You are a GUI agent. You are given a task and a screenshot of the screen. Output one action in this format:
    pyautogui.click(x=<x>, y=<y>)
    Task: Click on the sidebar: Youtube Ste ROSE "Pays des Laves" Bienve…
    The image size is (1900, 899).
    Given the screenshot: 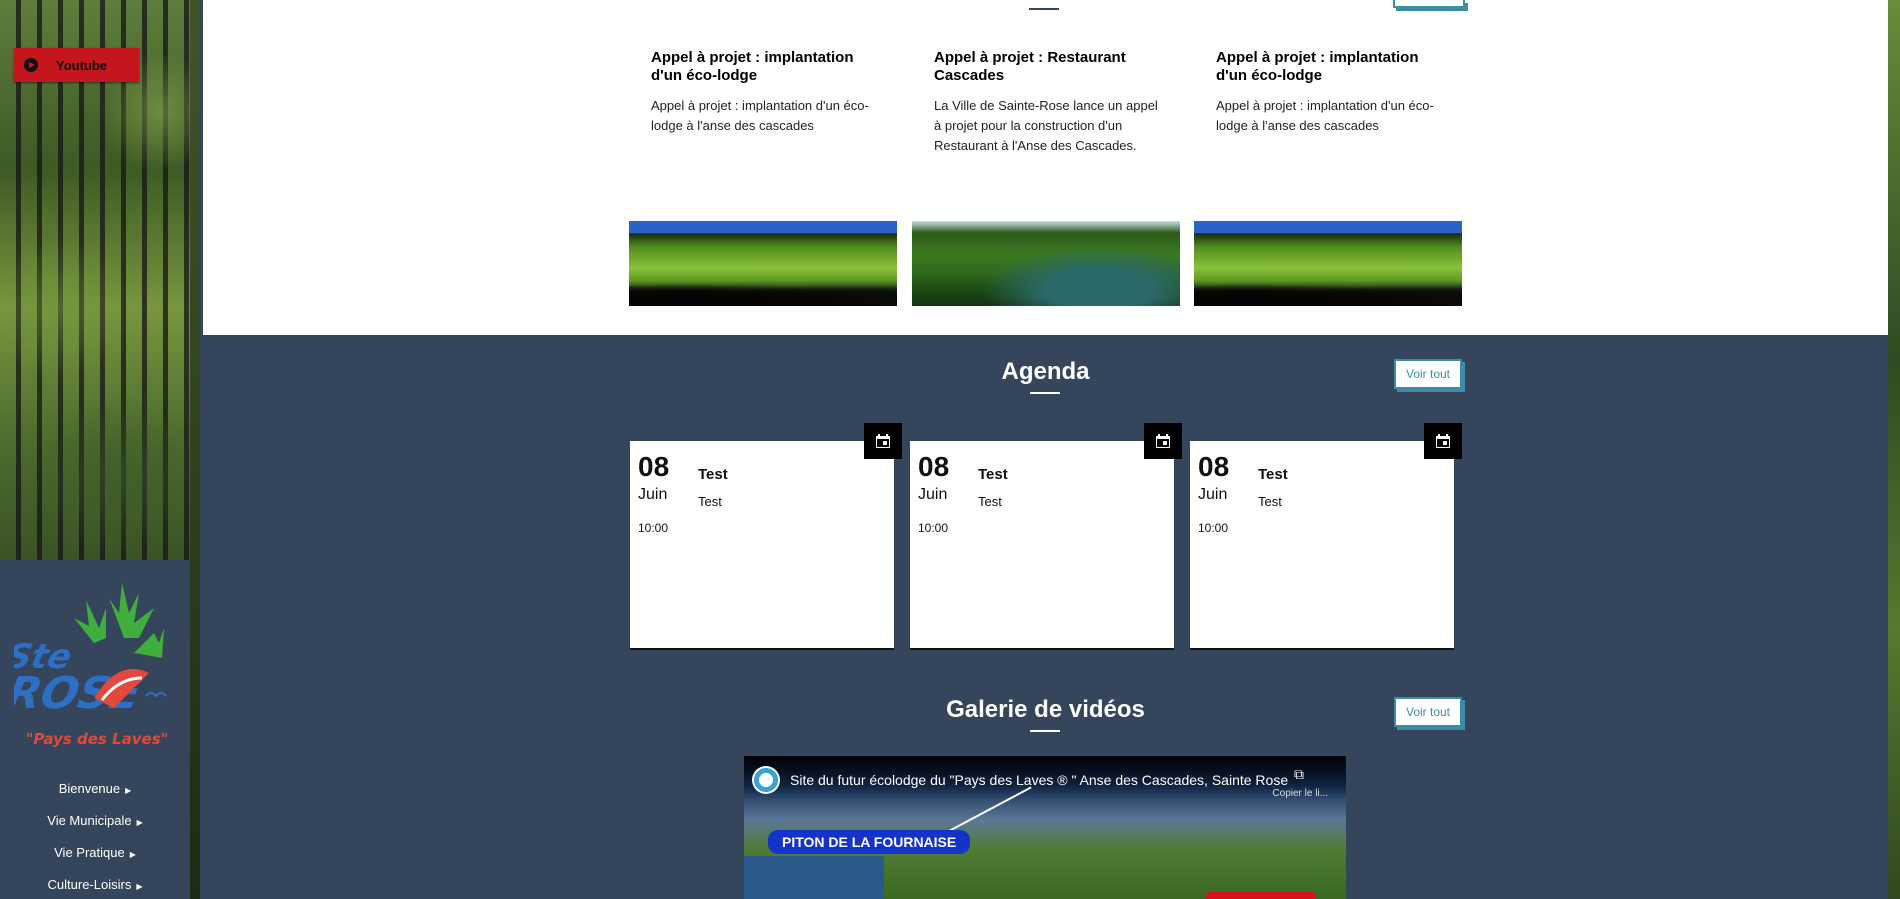 What is the action you would take?
    pyautogui.click(x=100, y=449)
    